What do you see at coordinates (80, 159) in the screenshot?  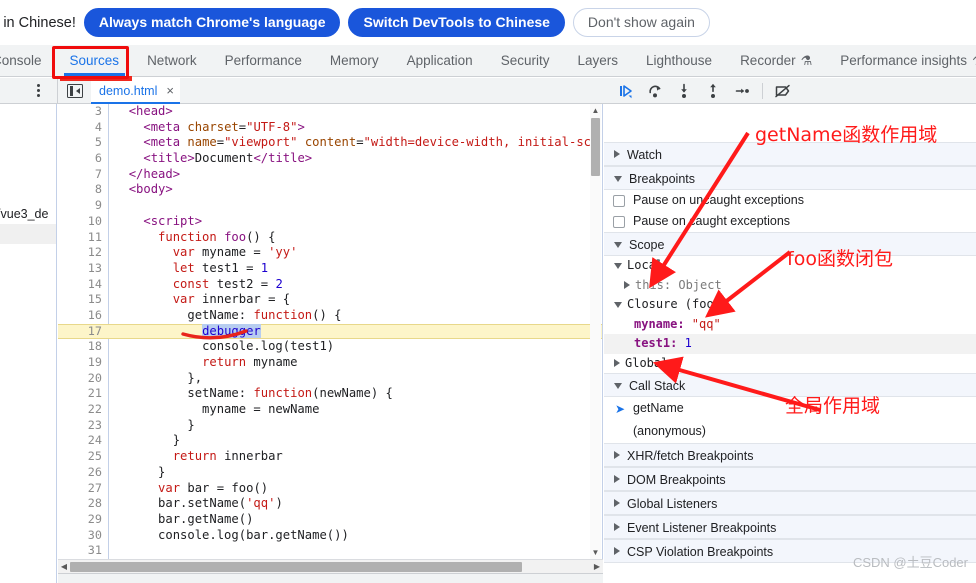 I see `line-number: 6` at bounding box center [80, 159].